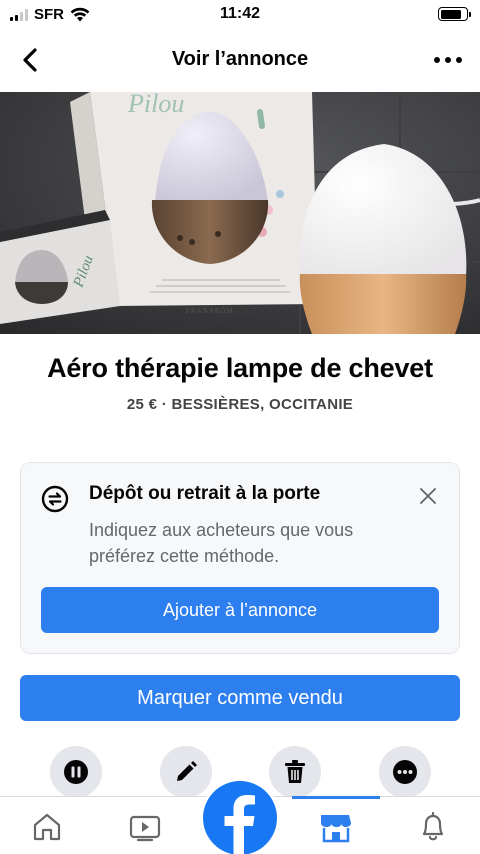 This screenshot has width=480, height=854. I want to click on pause-listing-button, so click(76, 772).